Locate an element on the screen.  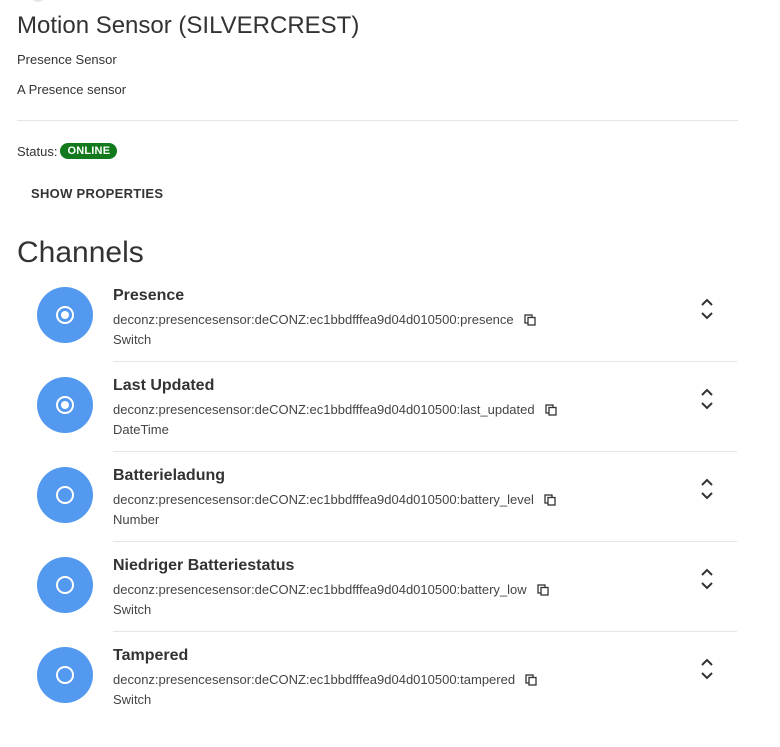
header-avatar-edge is located at coordinates (38, 1).